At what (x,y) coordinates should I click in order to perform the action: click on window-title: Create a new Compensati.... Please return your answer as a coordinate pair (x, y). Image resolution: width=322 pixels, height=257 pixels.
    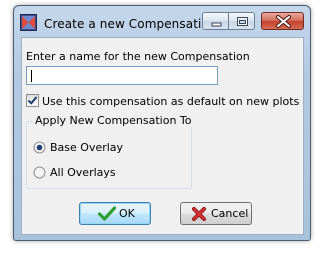
    Looking at the image, I should click on (129, 24).